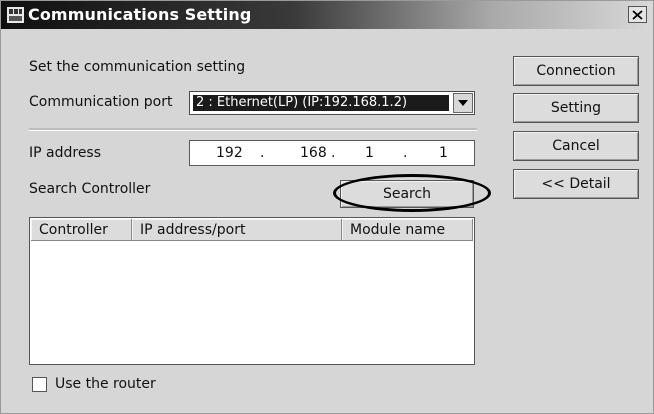 This screenshot has height=414, width=654. I want to click on ip-address-label: IP address, so click(65, 153).